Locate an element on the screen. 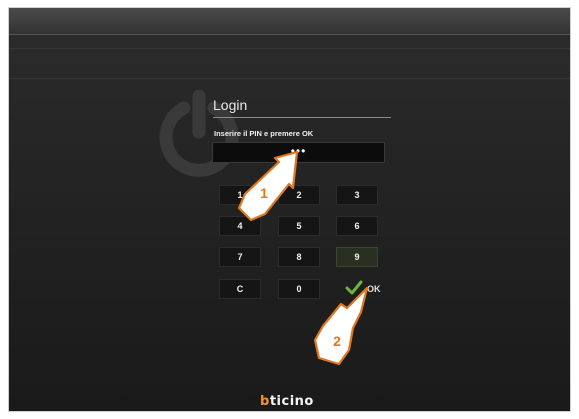 The image size is (579, 419). brand-logo: bticino is located at coordinates (287, 401).